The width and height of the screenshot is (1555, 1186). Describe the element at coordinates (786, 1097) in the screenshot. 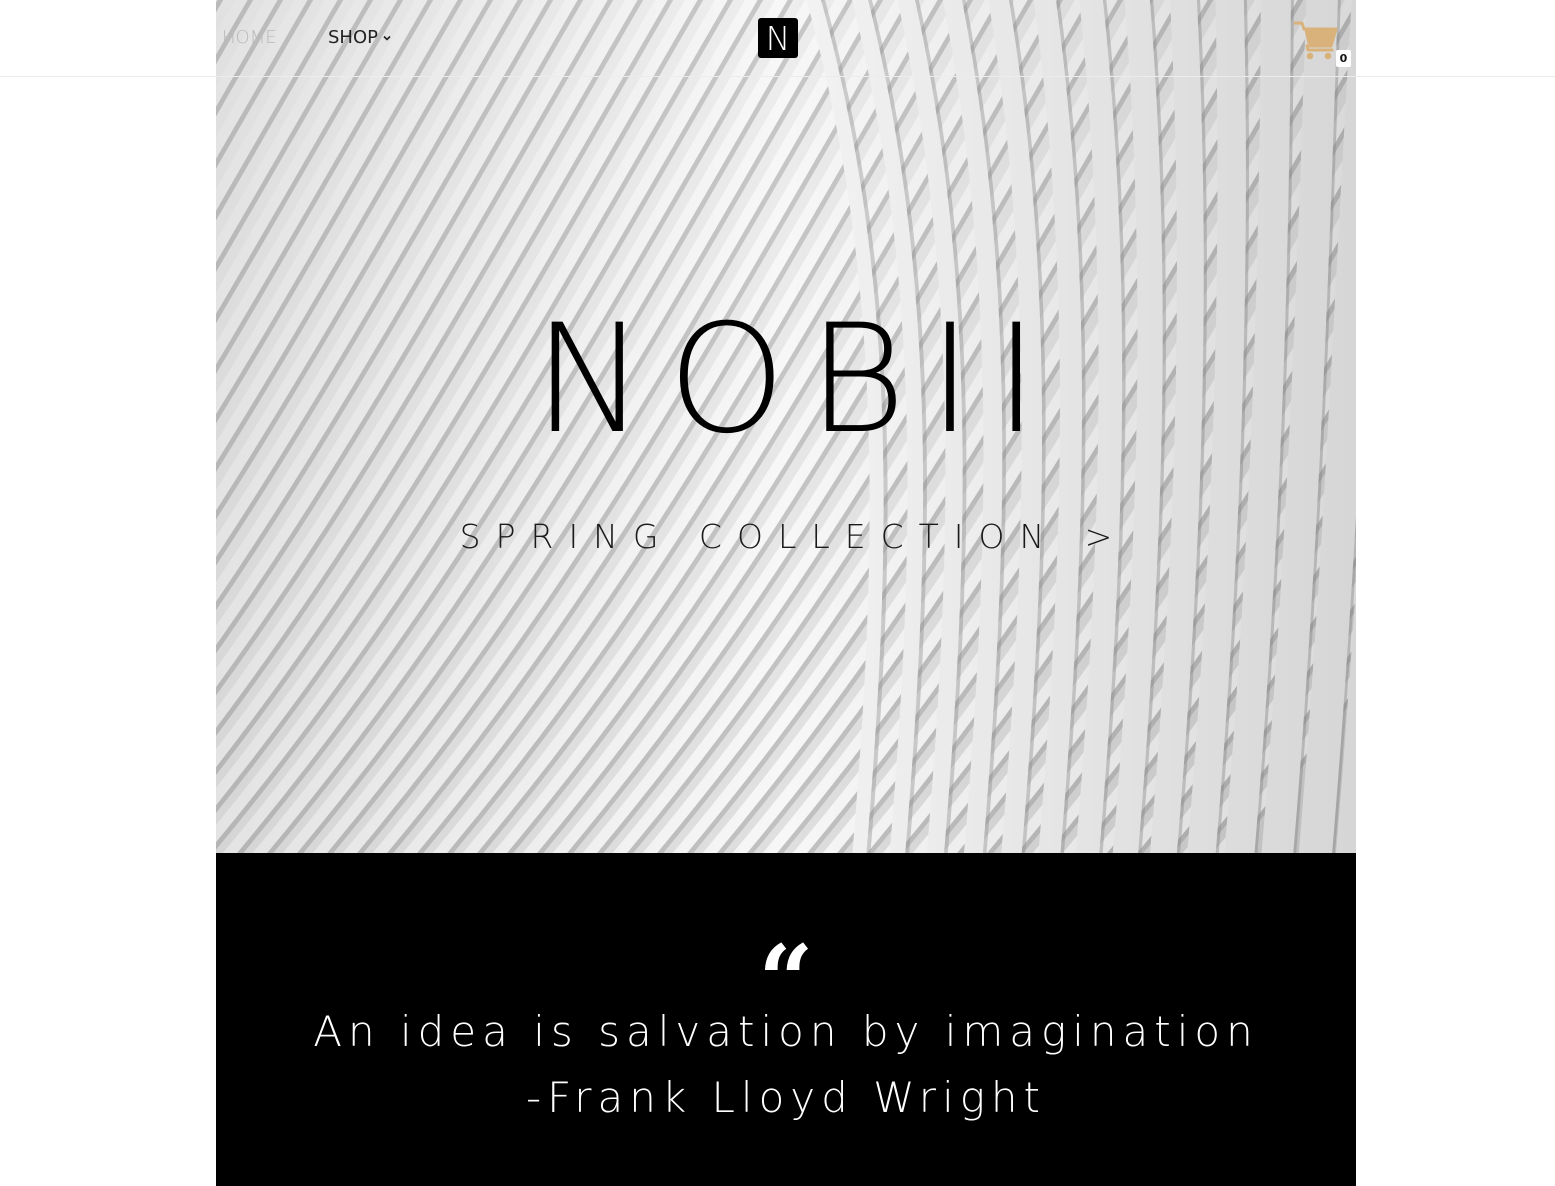

I see `quote-author: -Frank Lloyd Wright` at that location.